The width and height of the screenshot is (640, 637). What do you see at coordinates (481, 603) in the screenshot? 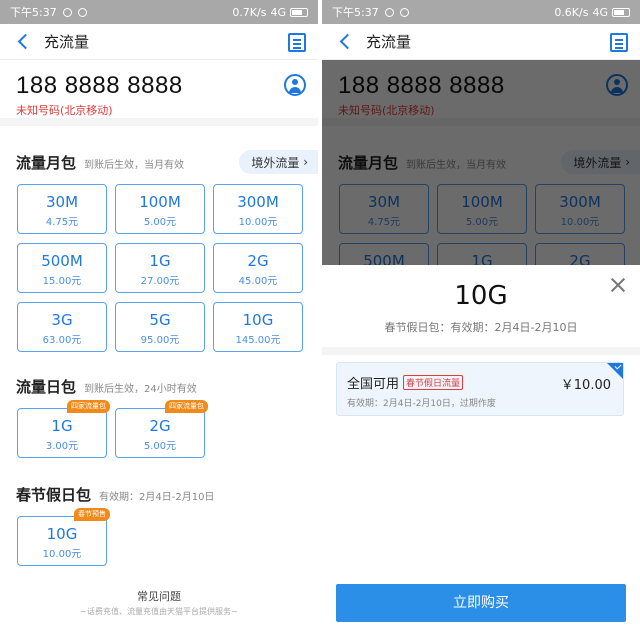
I see `buy-now-button: 立即购买` at bounding box center [481, 603].